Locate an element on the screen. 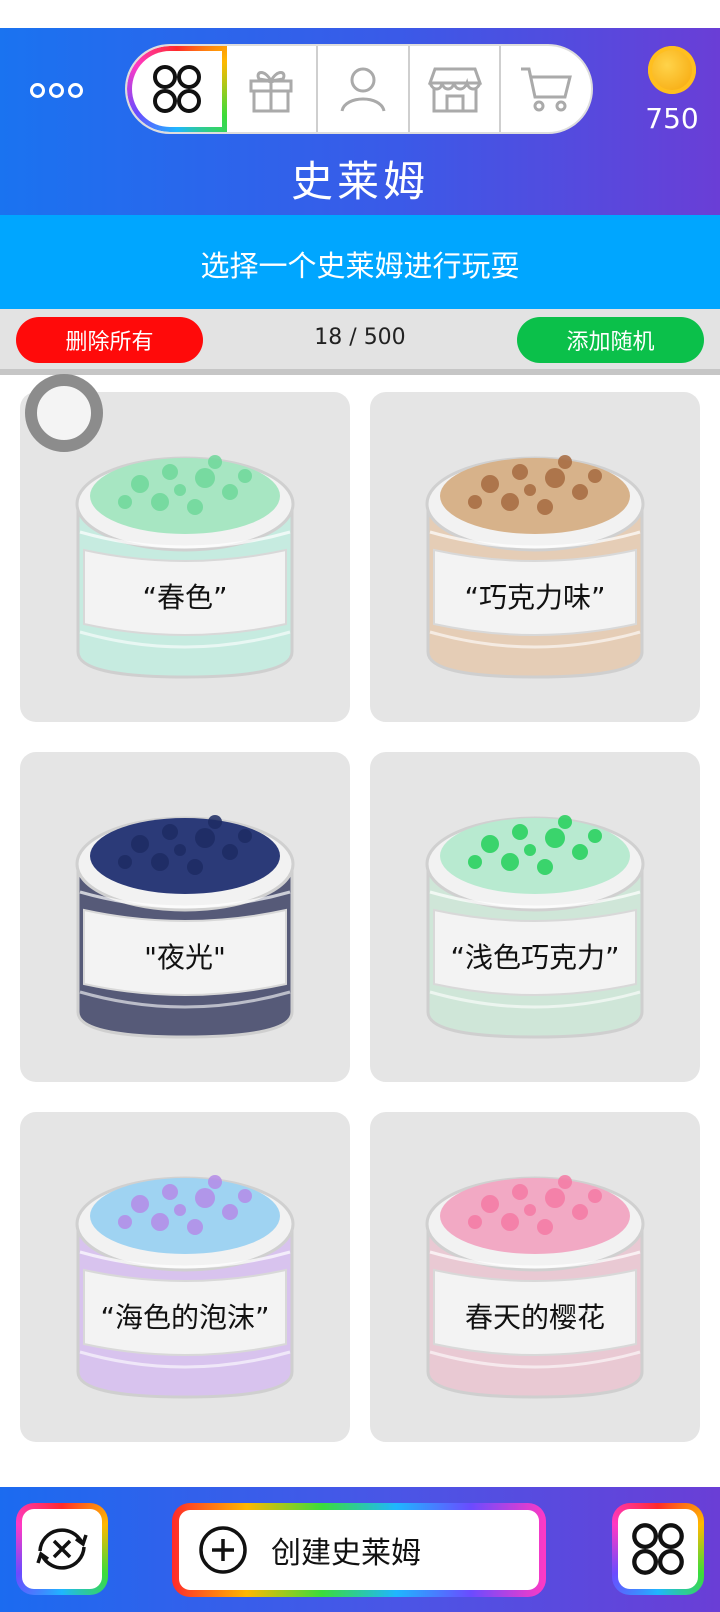 The height and width of the screenshot is (1612, 720). cart-icon is located at coordinates (547, 89).